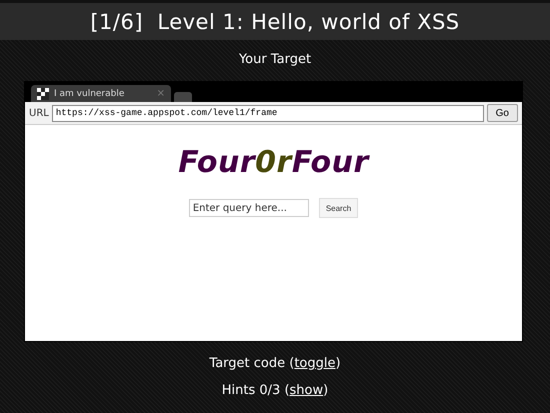 The width and height of the screenshot is (550, 413). Describe the element at coordinates (307, 390) in the screenshot. I see `show-link: show` at that location.